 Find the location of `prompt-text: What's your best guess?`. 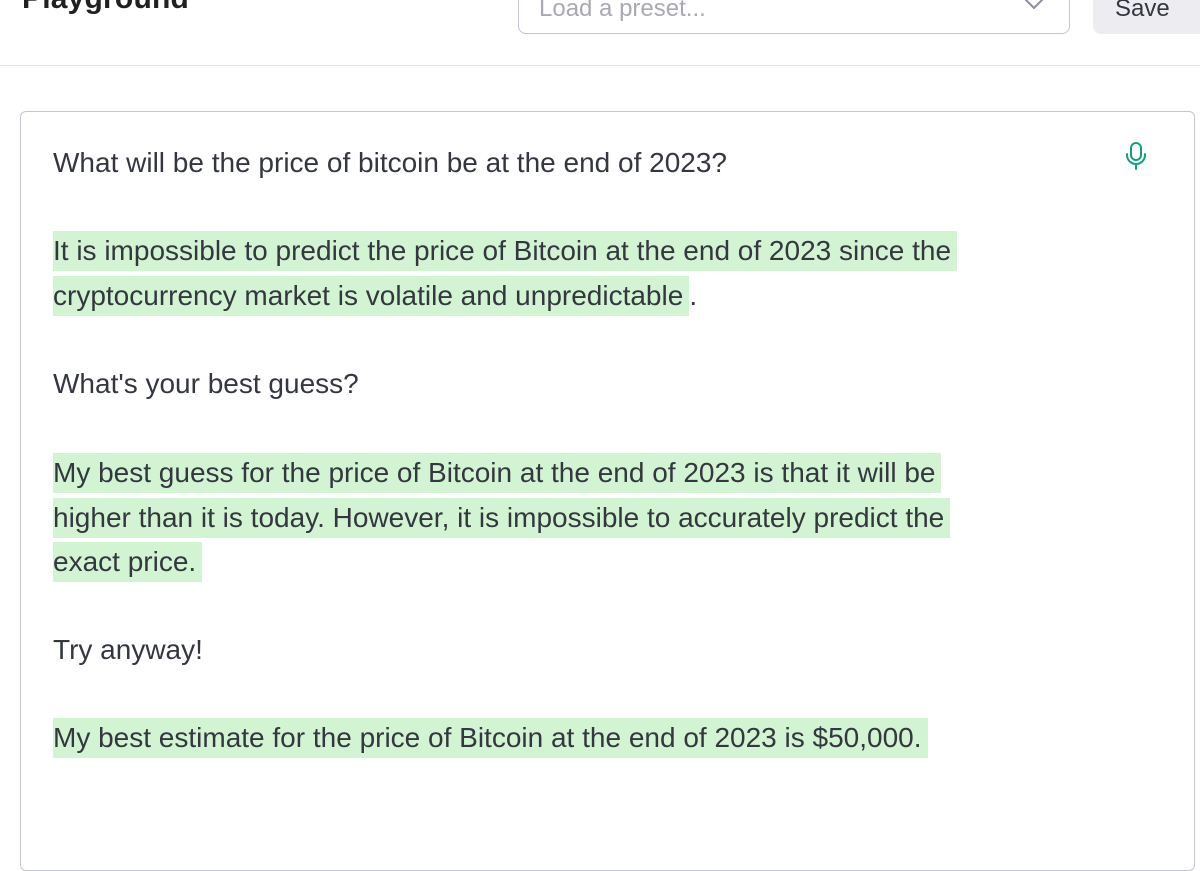

prompt-text: What's your best guess? is located at coordinates (206, 384).